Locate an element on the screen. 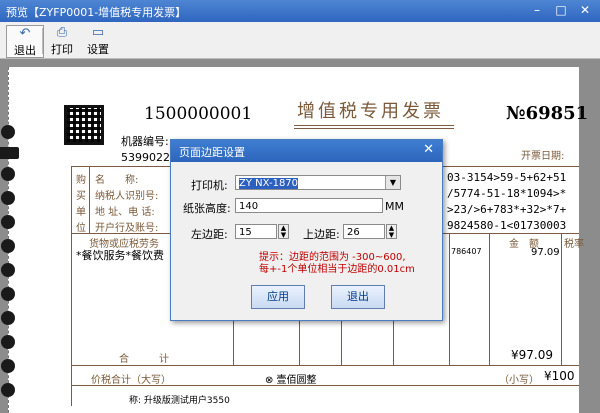  dialog-close-button: ✕ is located at coordinates (428, 149).